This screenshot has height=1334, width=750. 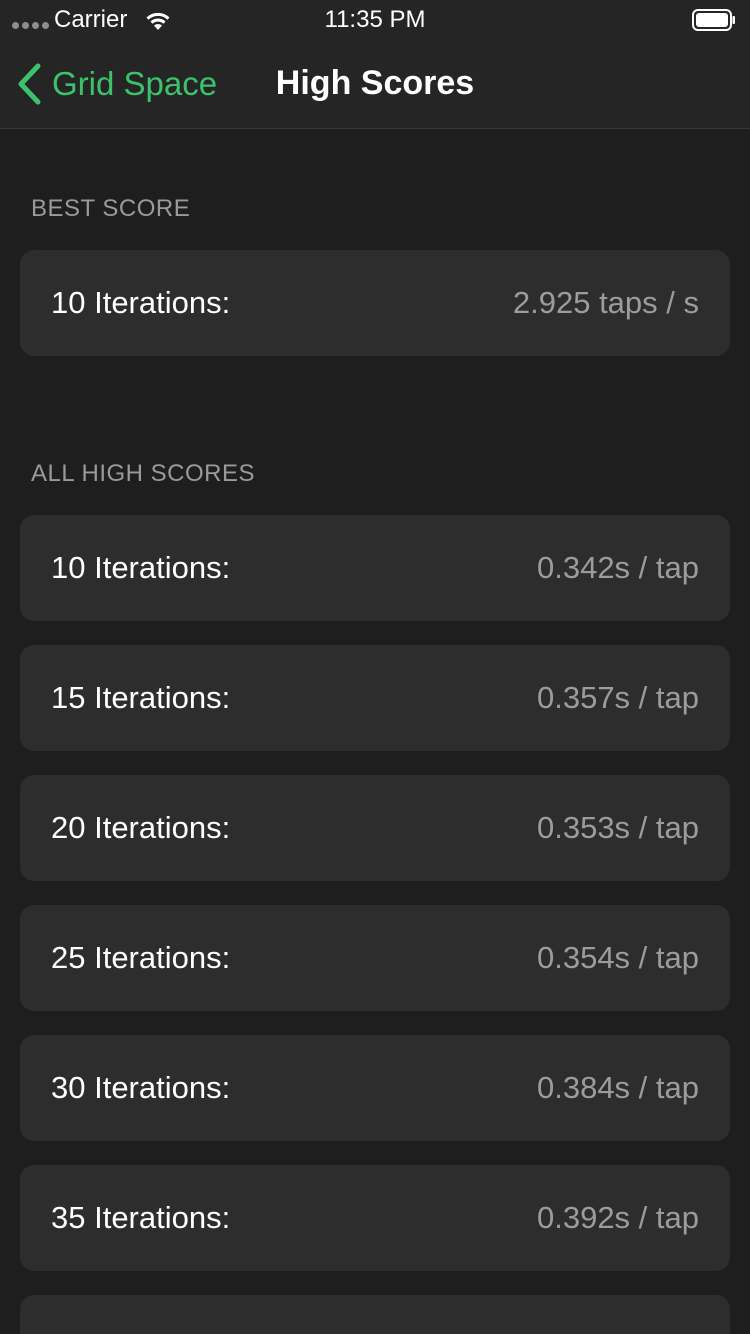 What do you see at coordinates (713, 20) in the screenshot?
I see `battery-icon` at bounding box center [713, 20].